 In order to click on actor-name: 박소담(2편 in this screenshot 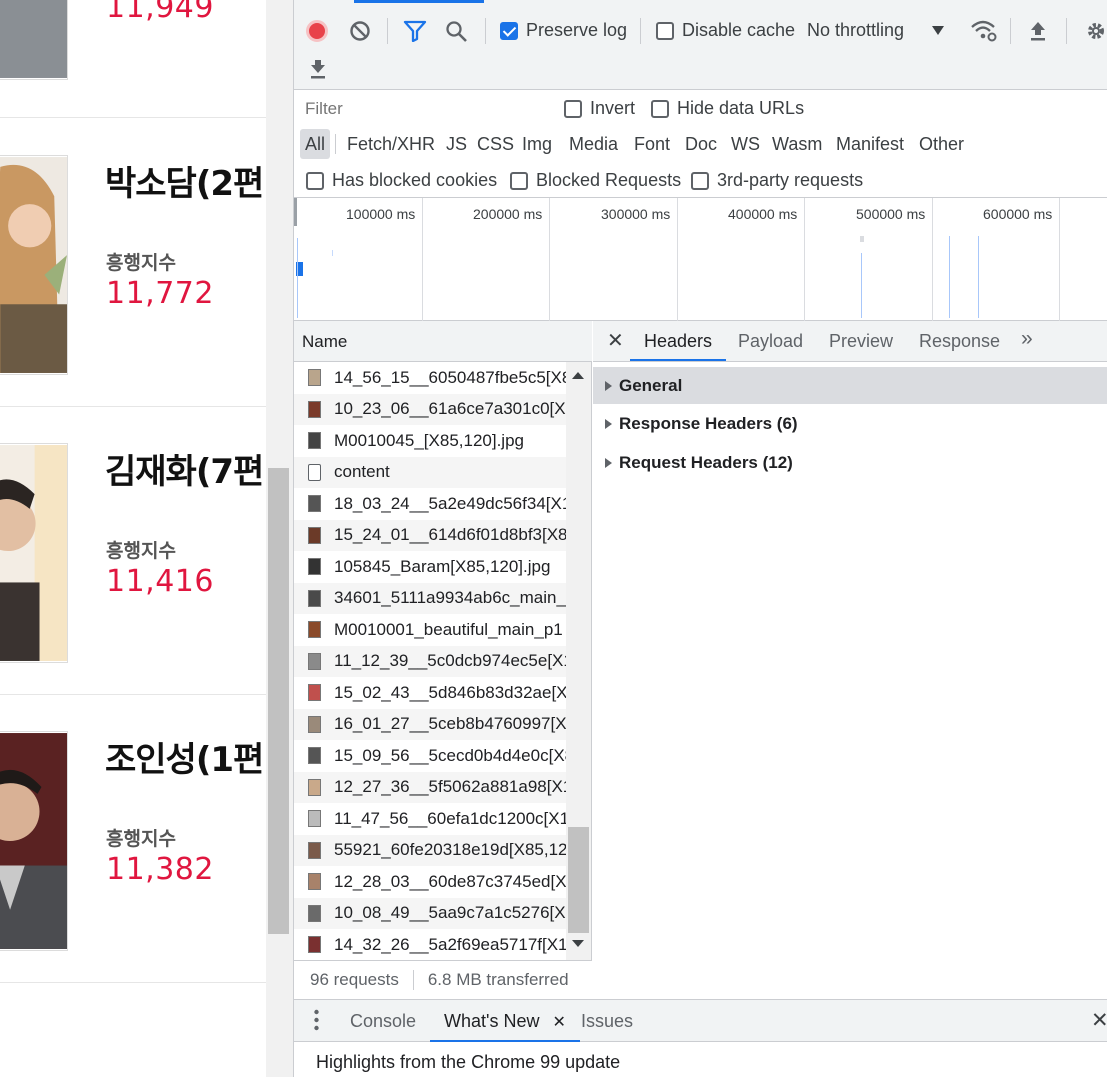, I will do `click(184, 180)`.